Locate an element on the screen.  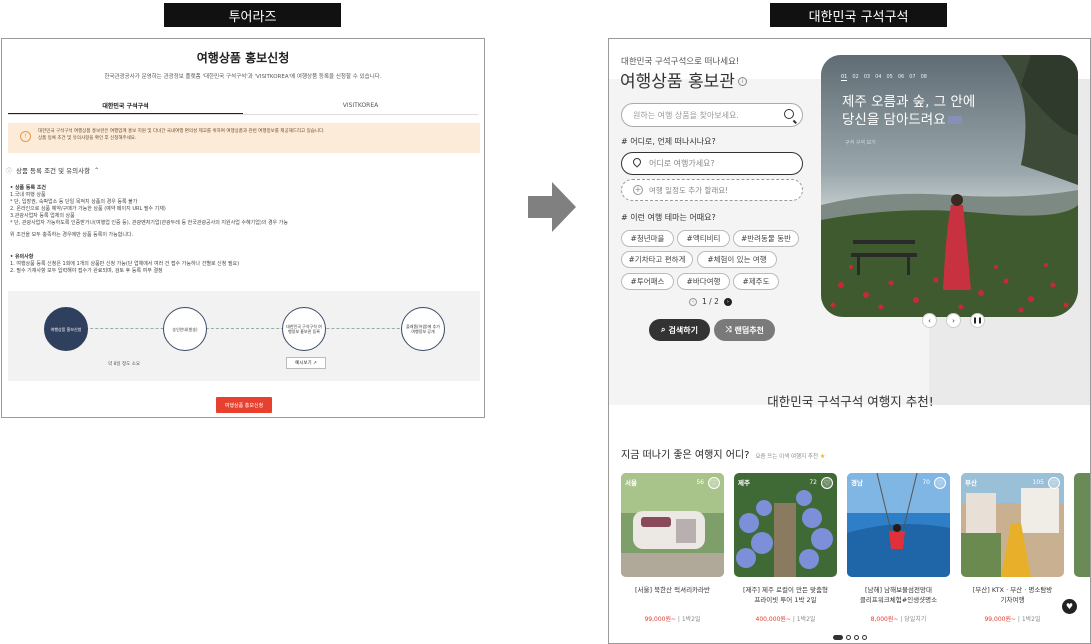
card-price-row: 99,000원~ | 1박2일 is located at coordinates (672, 619).